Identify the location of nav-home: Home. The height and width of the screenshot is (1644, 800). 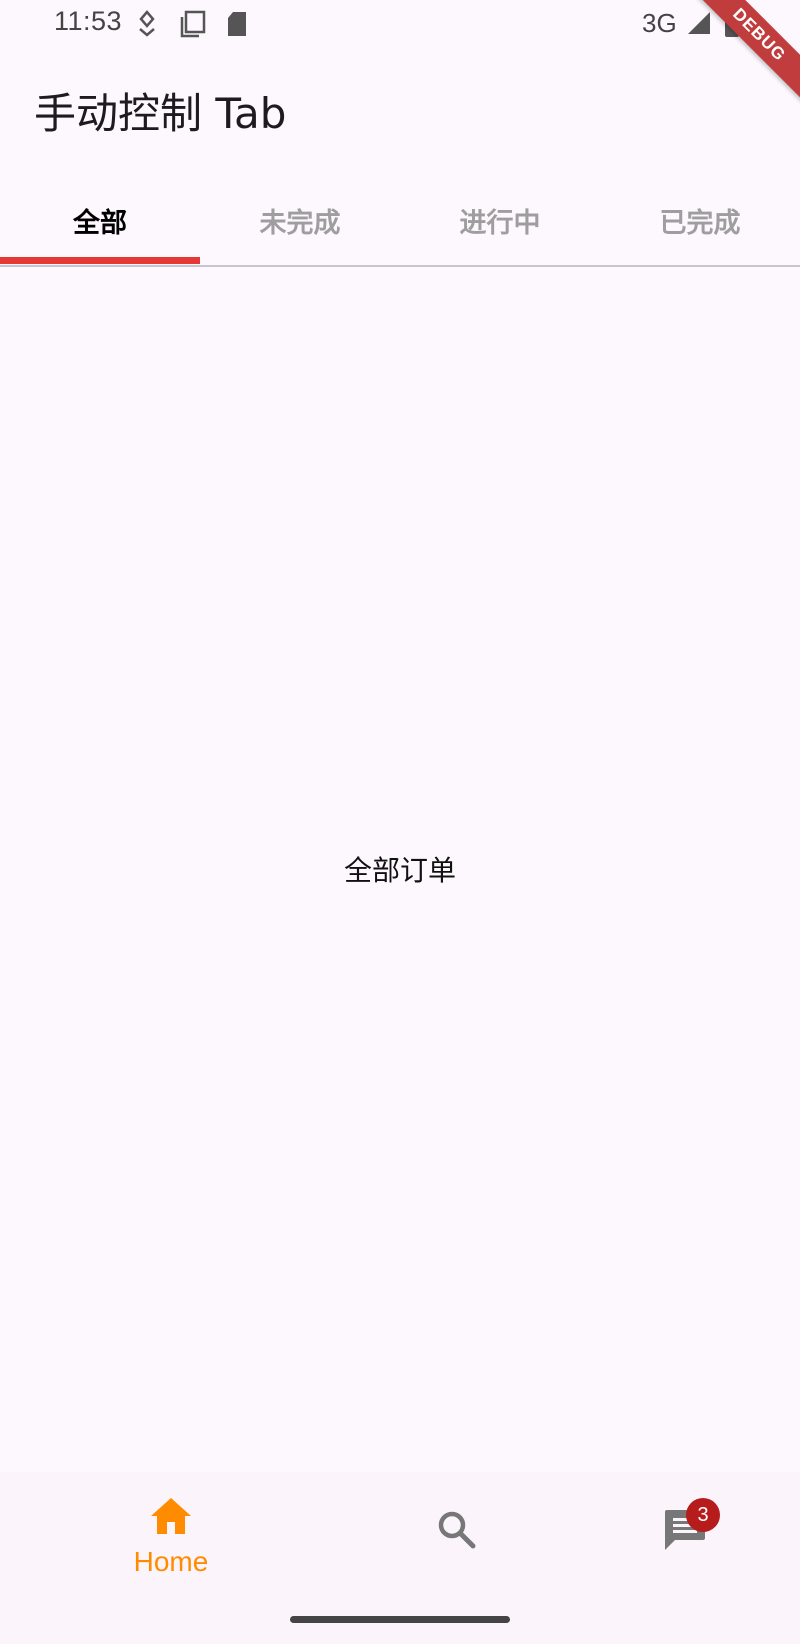
(171, 1537).